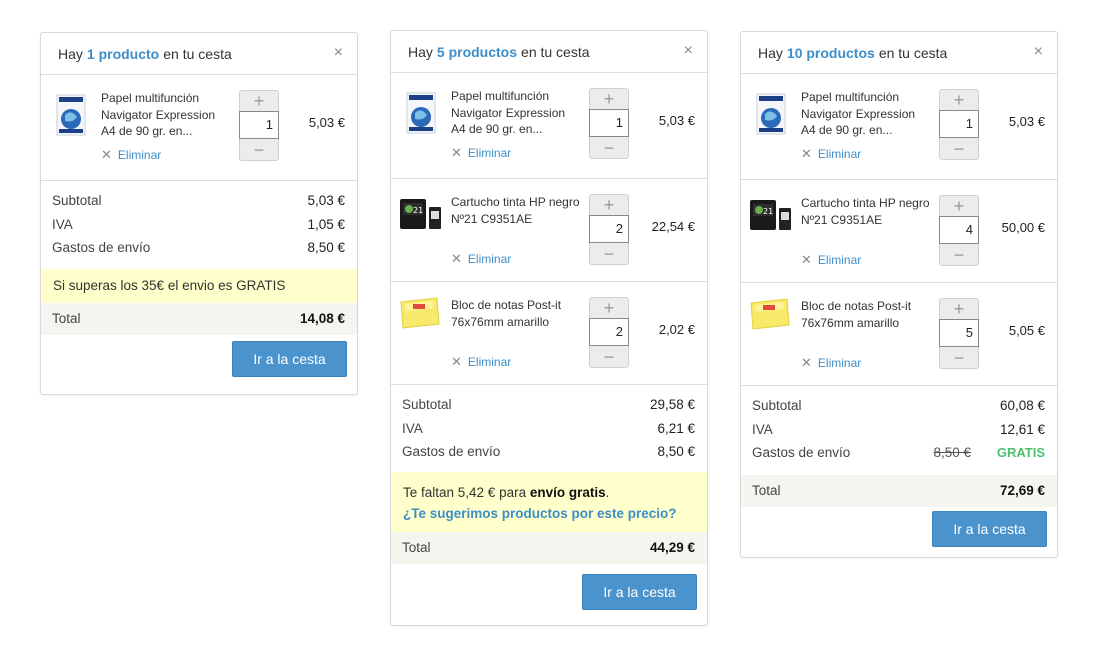  What do you see at coordinates (101, 248) in the screenshot?
I see `shipping-label: Gastos de envío` at bounding box center [101, 248].